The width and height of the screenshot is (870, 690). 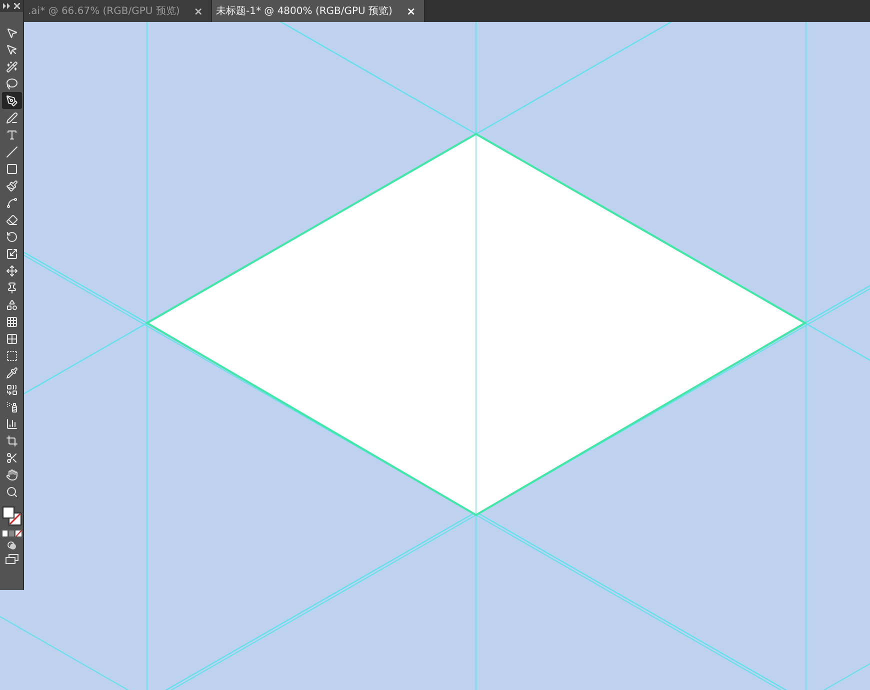 What do you see at coordinates (12, 50) in the screenshot?
I see `direct-selection-arrow-icon` at bounding box center [12, 50].